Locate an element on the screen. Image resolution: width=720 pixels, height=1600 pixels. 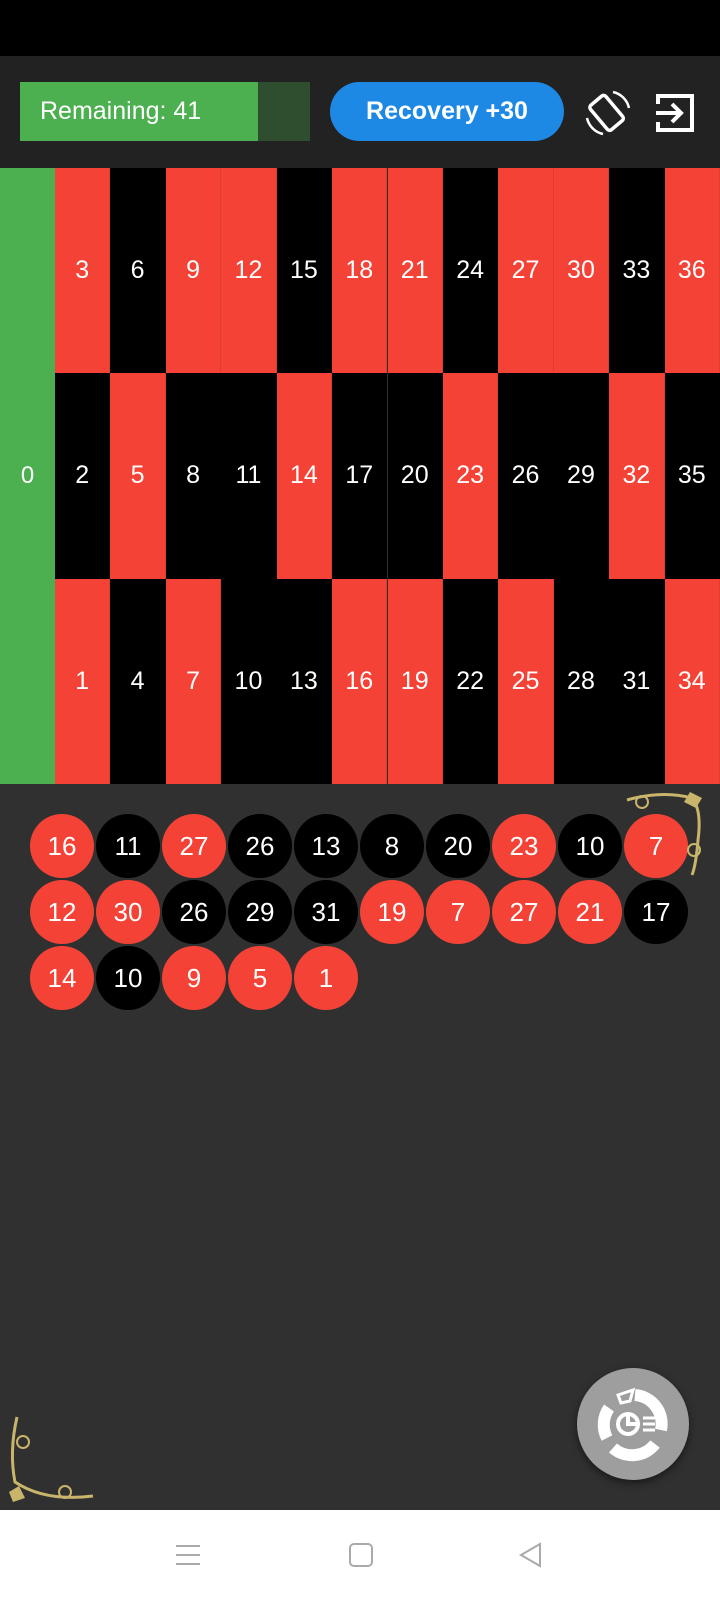
cell-5: 5 is located at coordinates (138, 476).